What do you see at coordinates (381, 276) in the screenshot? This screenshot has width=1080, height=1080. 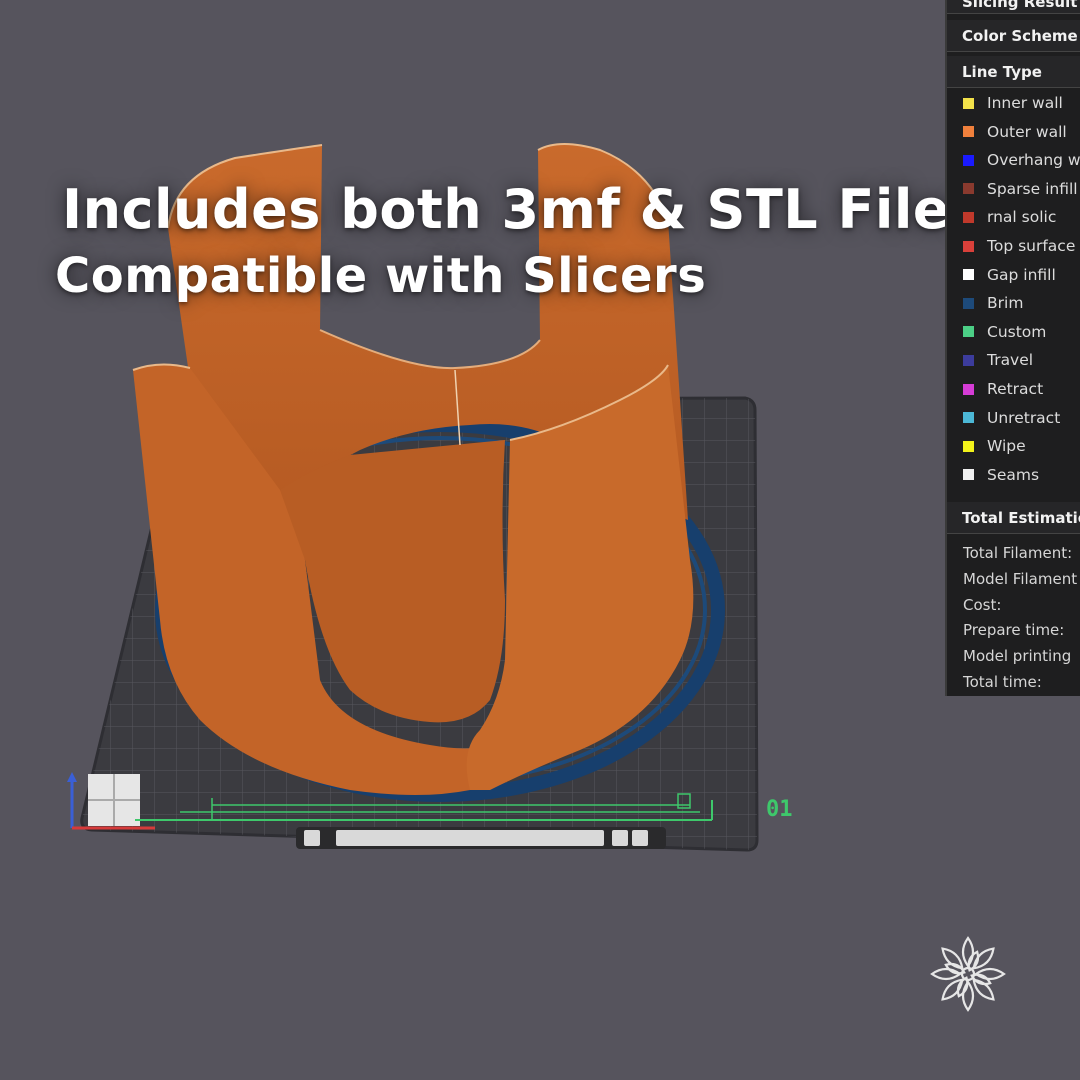 I see `subheadline: Compatible with Slicers` at bounding box center [381, 276].